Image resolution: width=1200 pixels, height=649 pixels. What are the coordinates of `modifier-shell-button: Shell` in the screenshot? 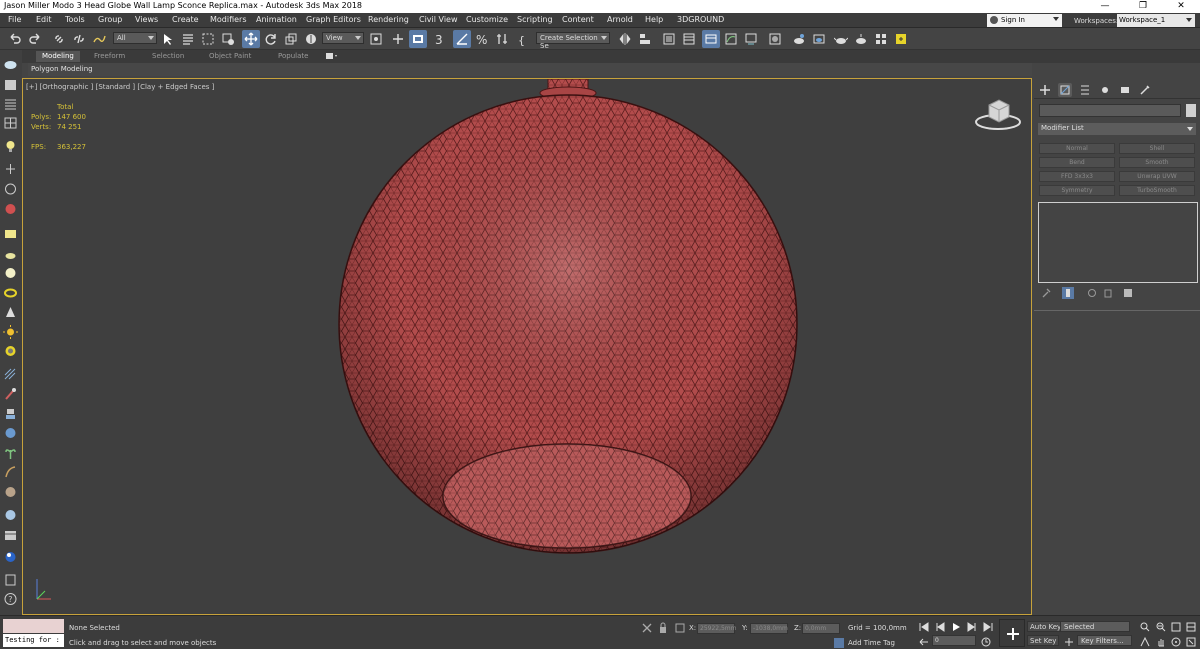 It's located at (1157, 148).